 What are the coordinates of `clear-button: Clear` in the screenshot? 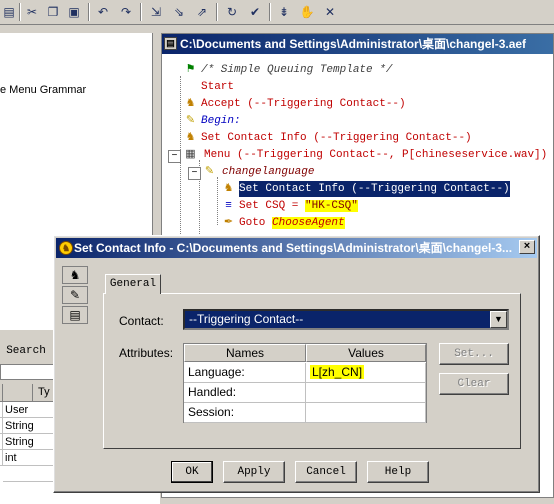 It's located at (474, 384).